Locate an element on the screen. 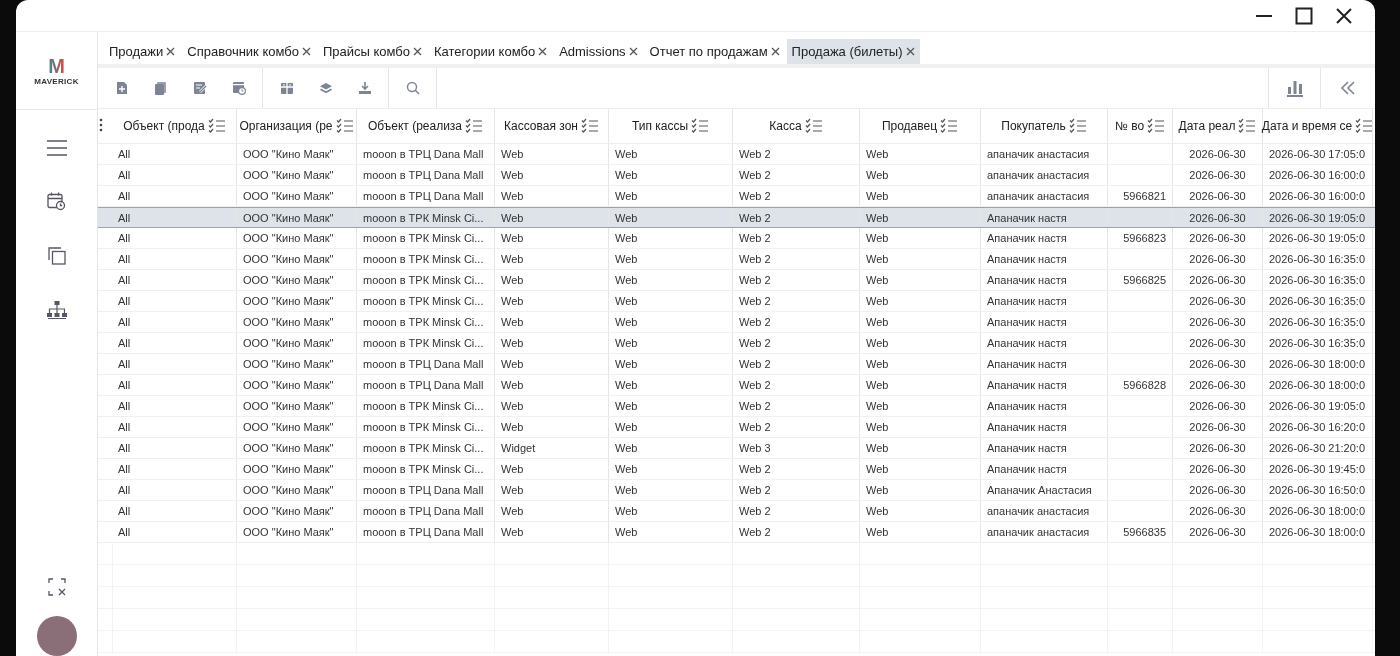  tab: Прайсы комбо is located at coordinates (372, 51).